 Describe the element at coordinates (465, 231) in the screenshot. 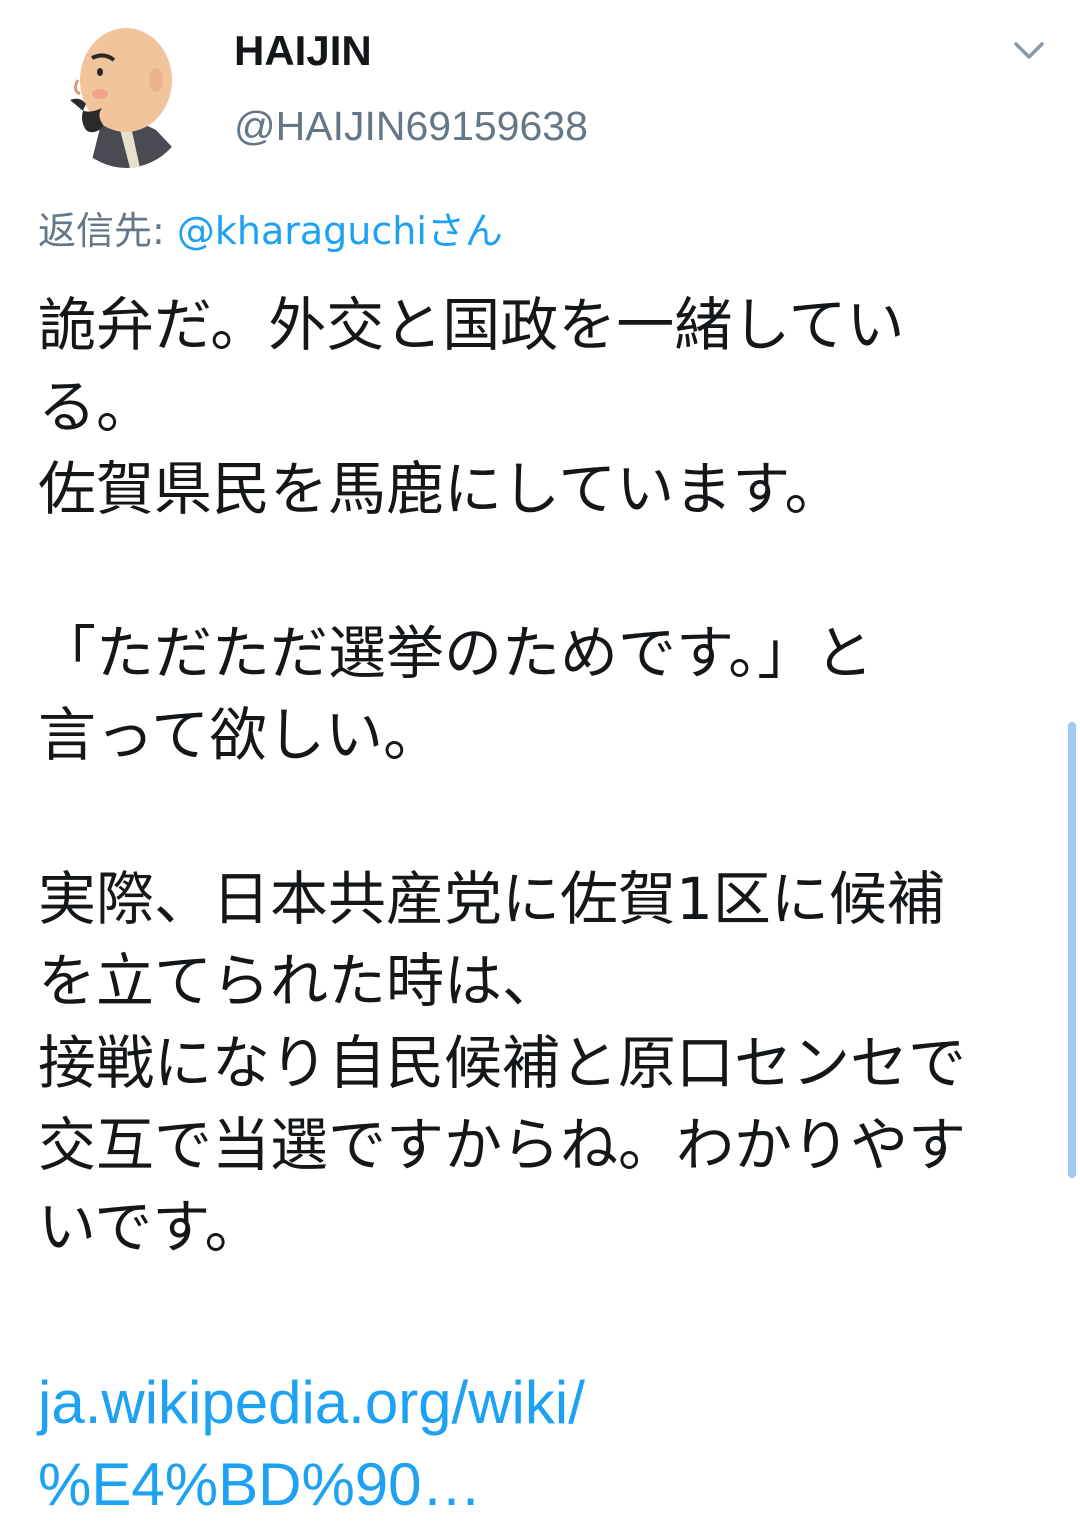

I see `reply-to-mention-suffix: さん` at that location.